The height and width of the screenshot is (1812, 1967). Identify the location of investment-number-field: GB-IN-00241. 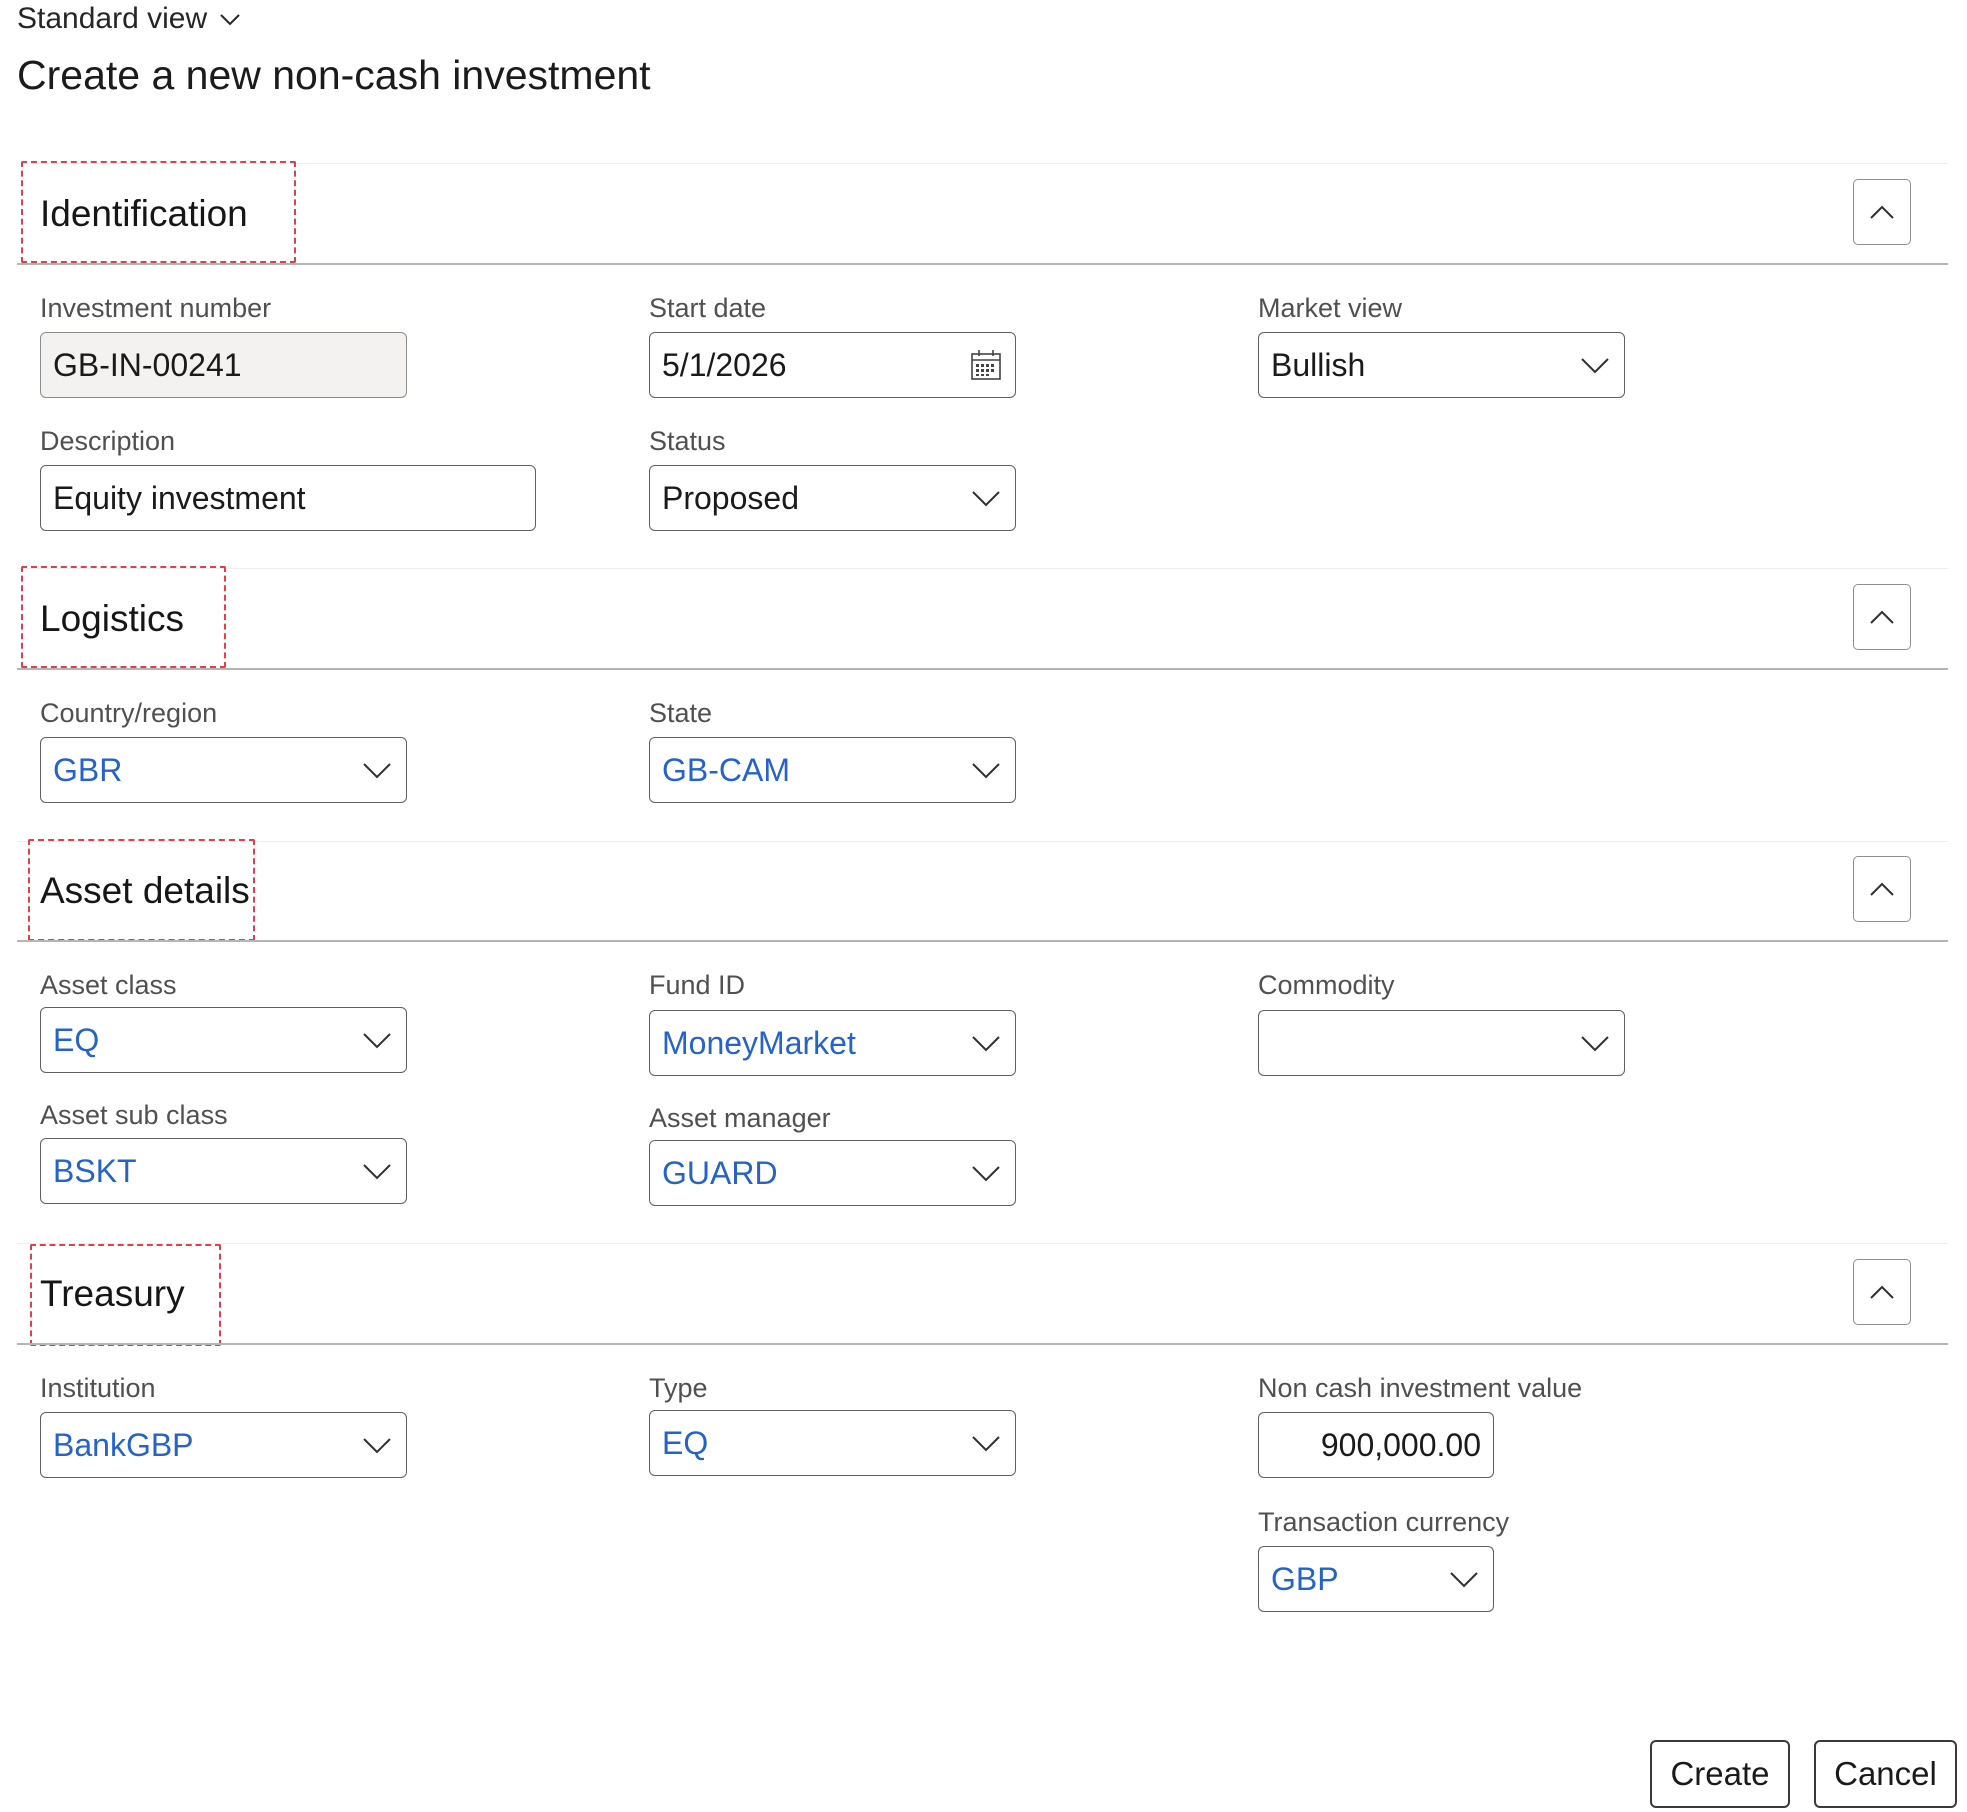
(223, 365).